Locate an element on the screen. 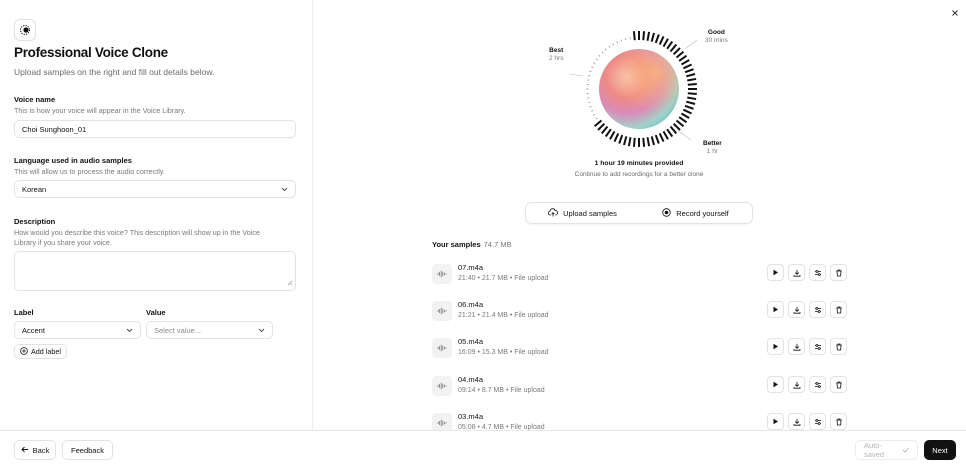  next-button: Next is located at coordinates (940, 450).